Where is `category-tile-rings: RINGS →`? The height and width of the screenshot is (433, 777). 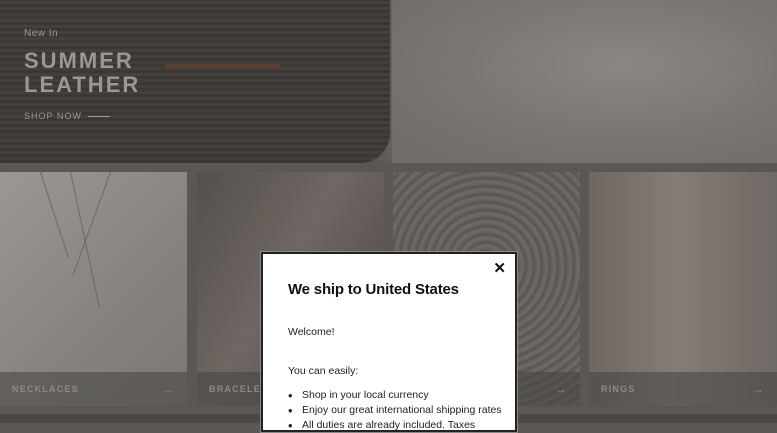 category-tile-rings: RINGS → is located at coordinates (683, 289).